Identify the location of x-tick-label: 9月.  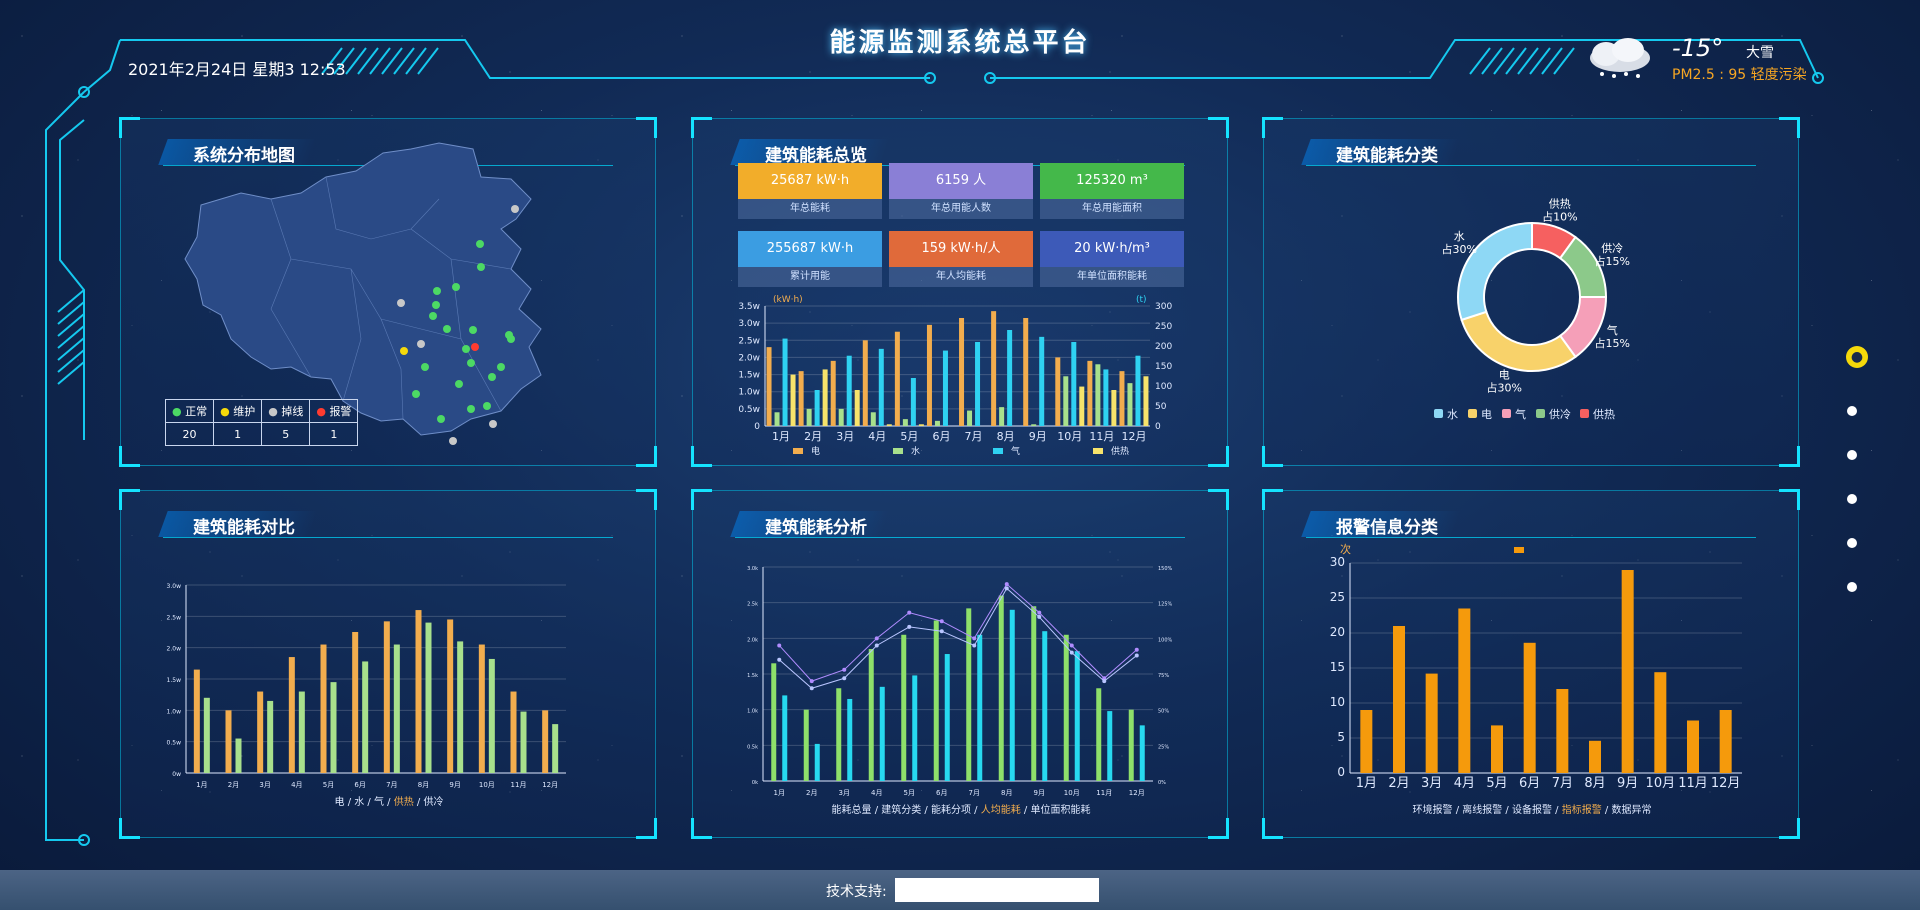
(454, 785).